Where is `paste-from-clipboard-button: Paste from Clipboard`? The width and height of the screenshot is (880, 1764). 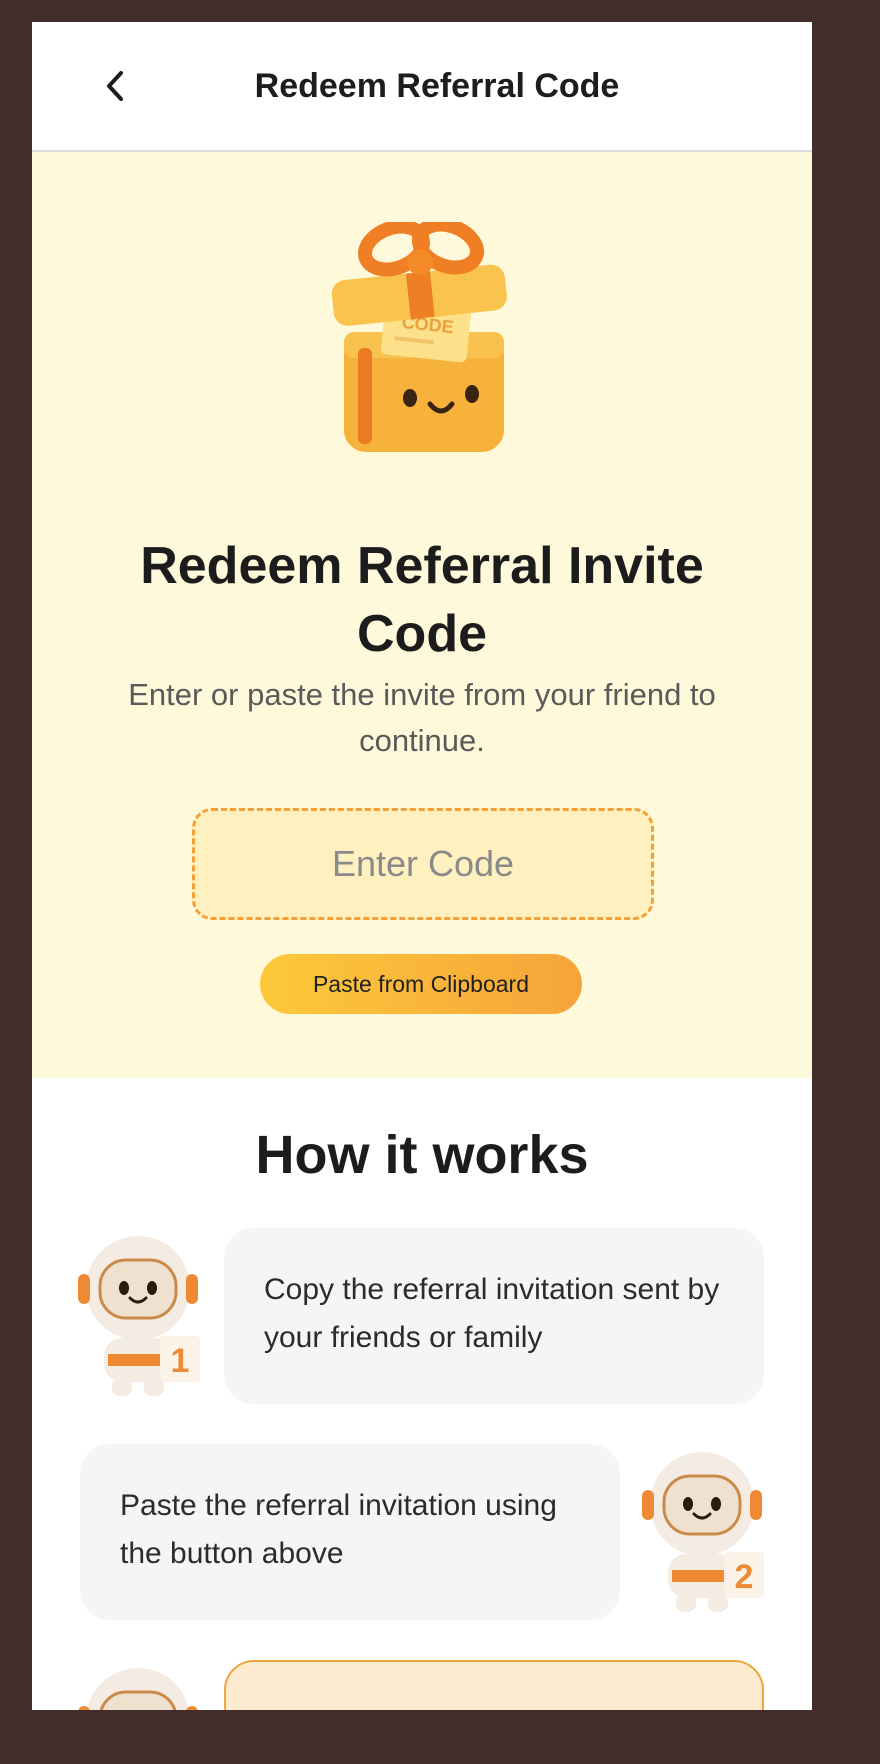 paste-from-clipboard-button: Paste from Clipboard is located at coordinates (421, 984).